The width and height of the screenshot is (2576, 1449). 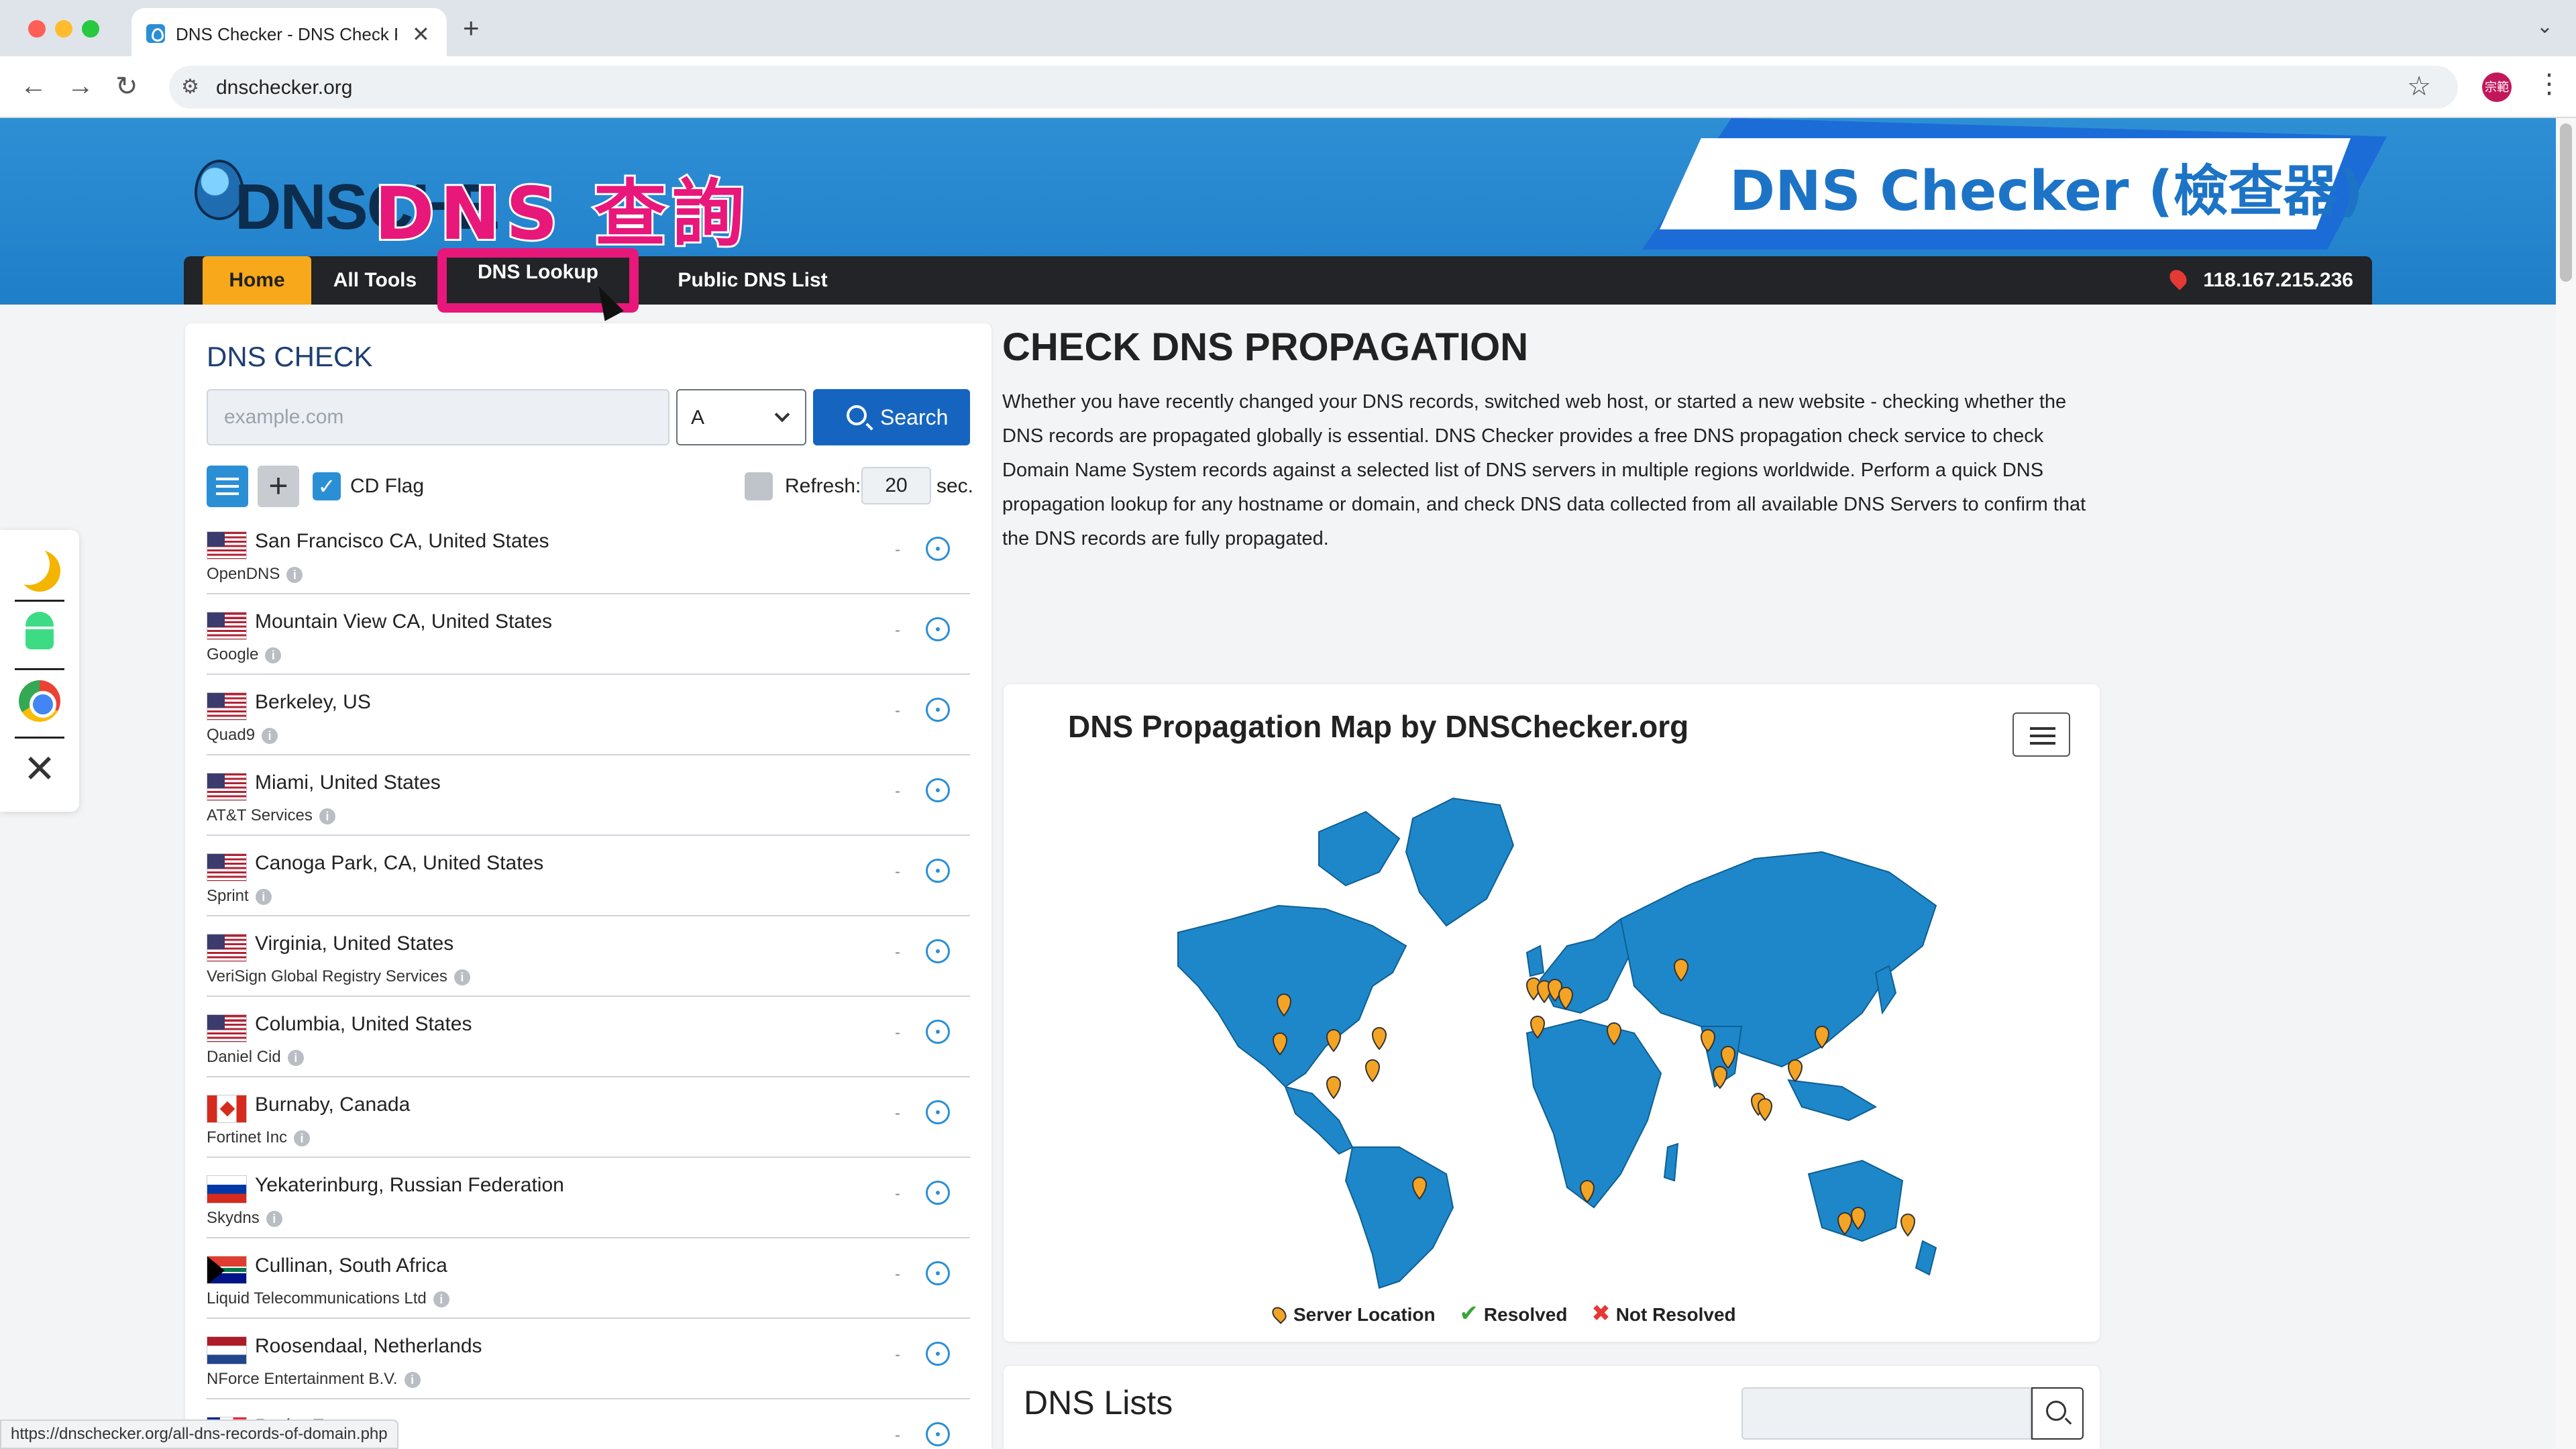 I want to click on android-icon, so click(x=39, y=631).